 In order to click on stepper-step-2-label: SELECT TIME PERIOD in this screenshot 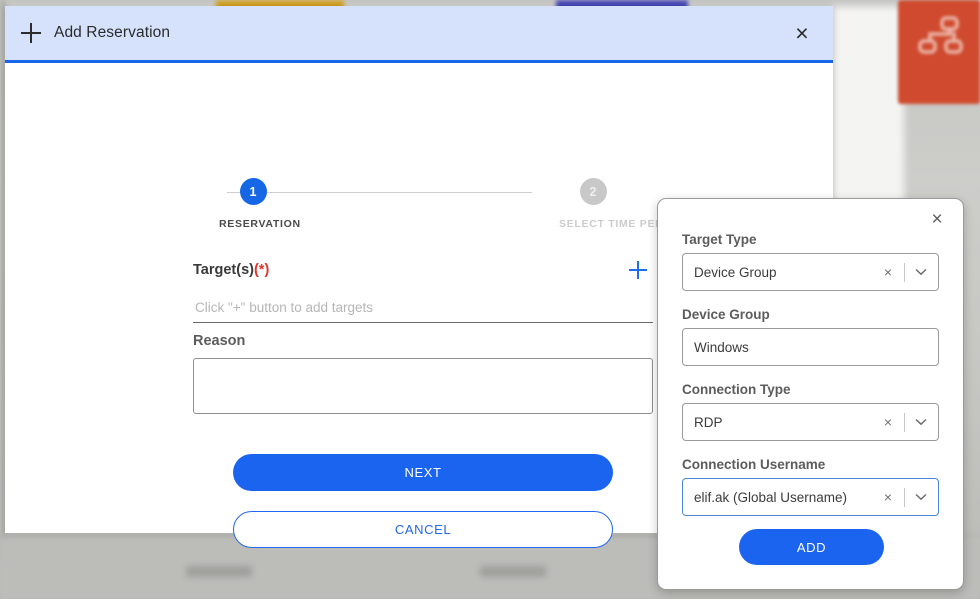, I will do `click(622, 224)`.